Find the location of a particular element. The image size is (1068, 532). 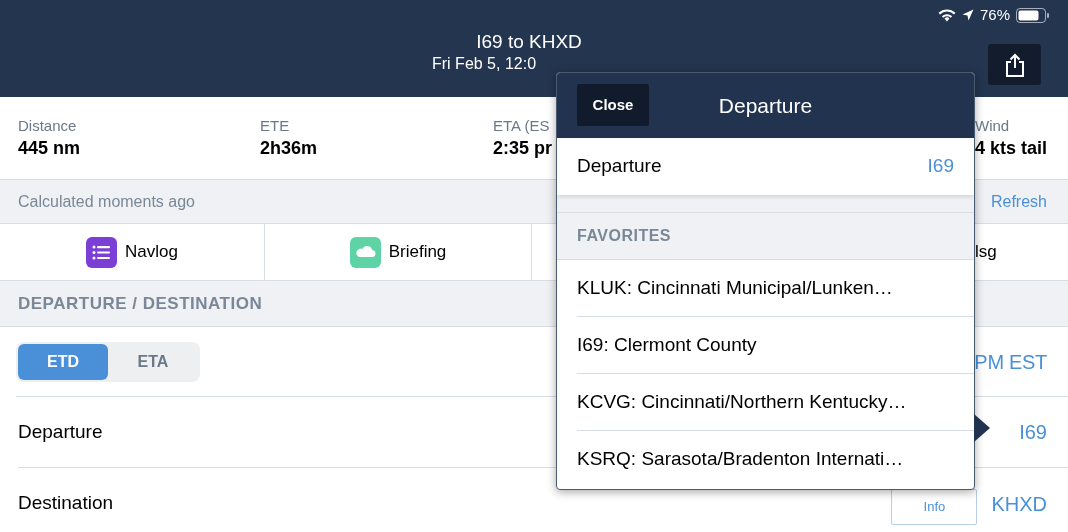

calculated-note: Calculated moments ago is located at coordinates (106, 201).